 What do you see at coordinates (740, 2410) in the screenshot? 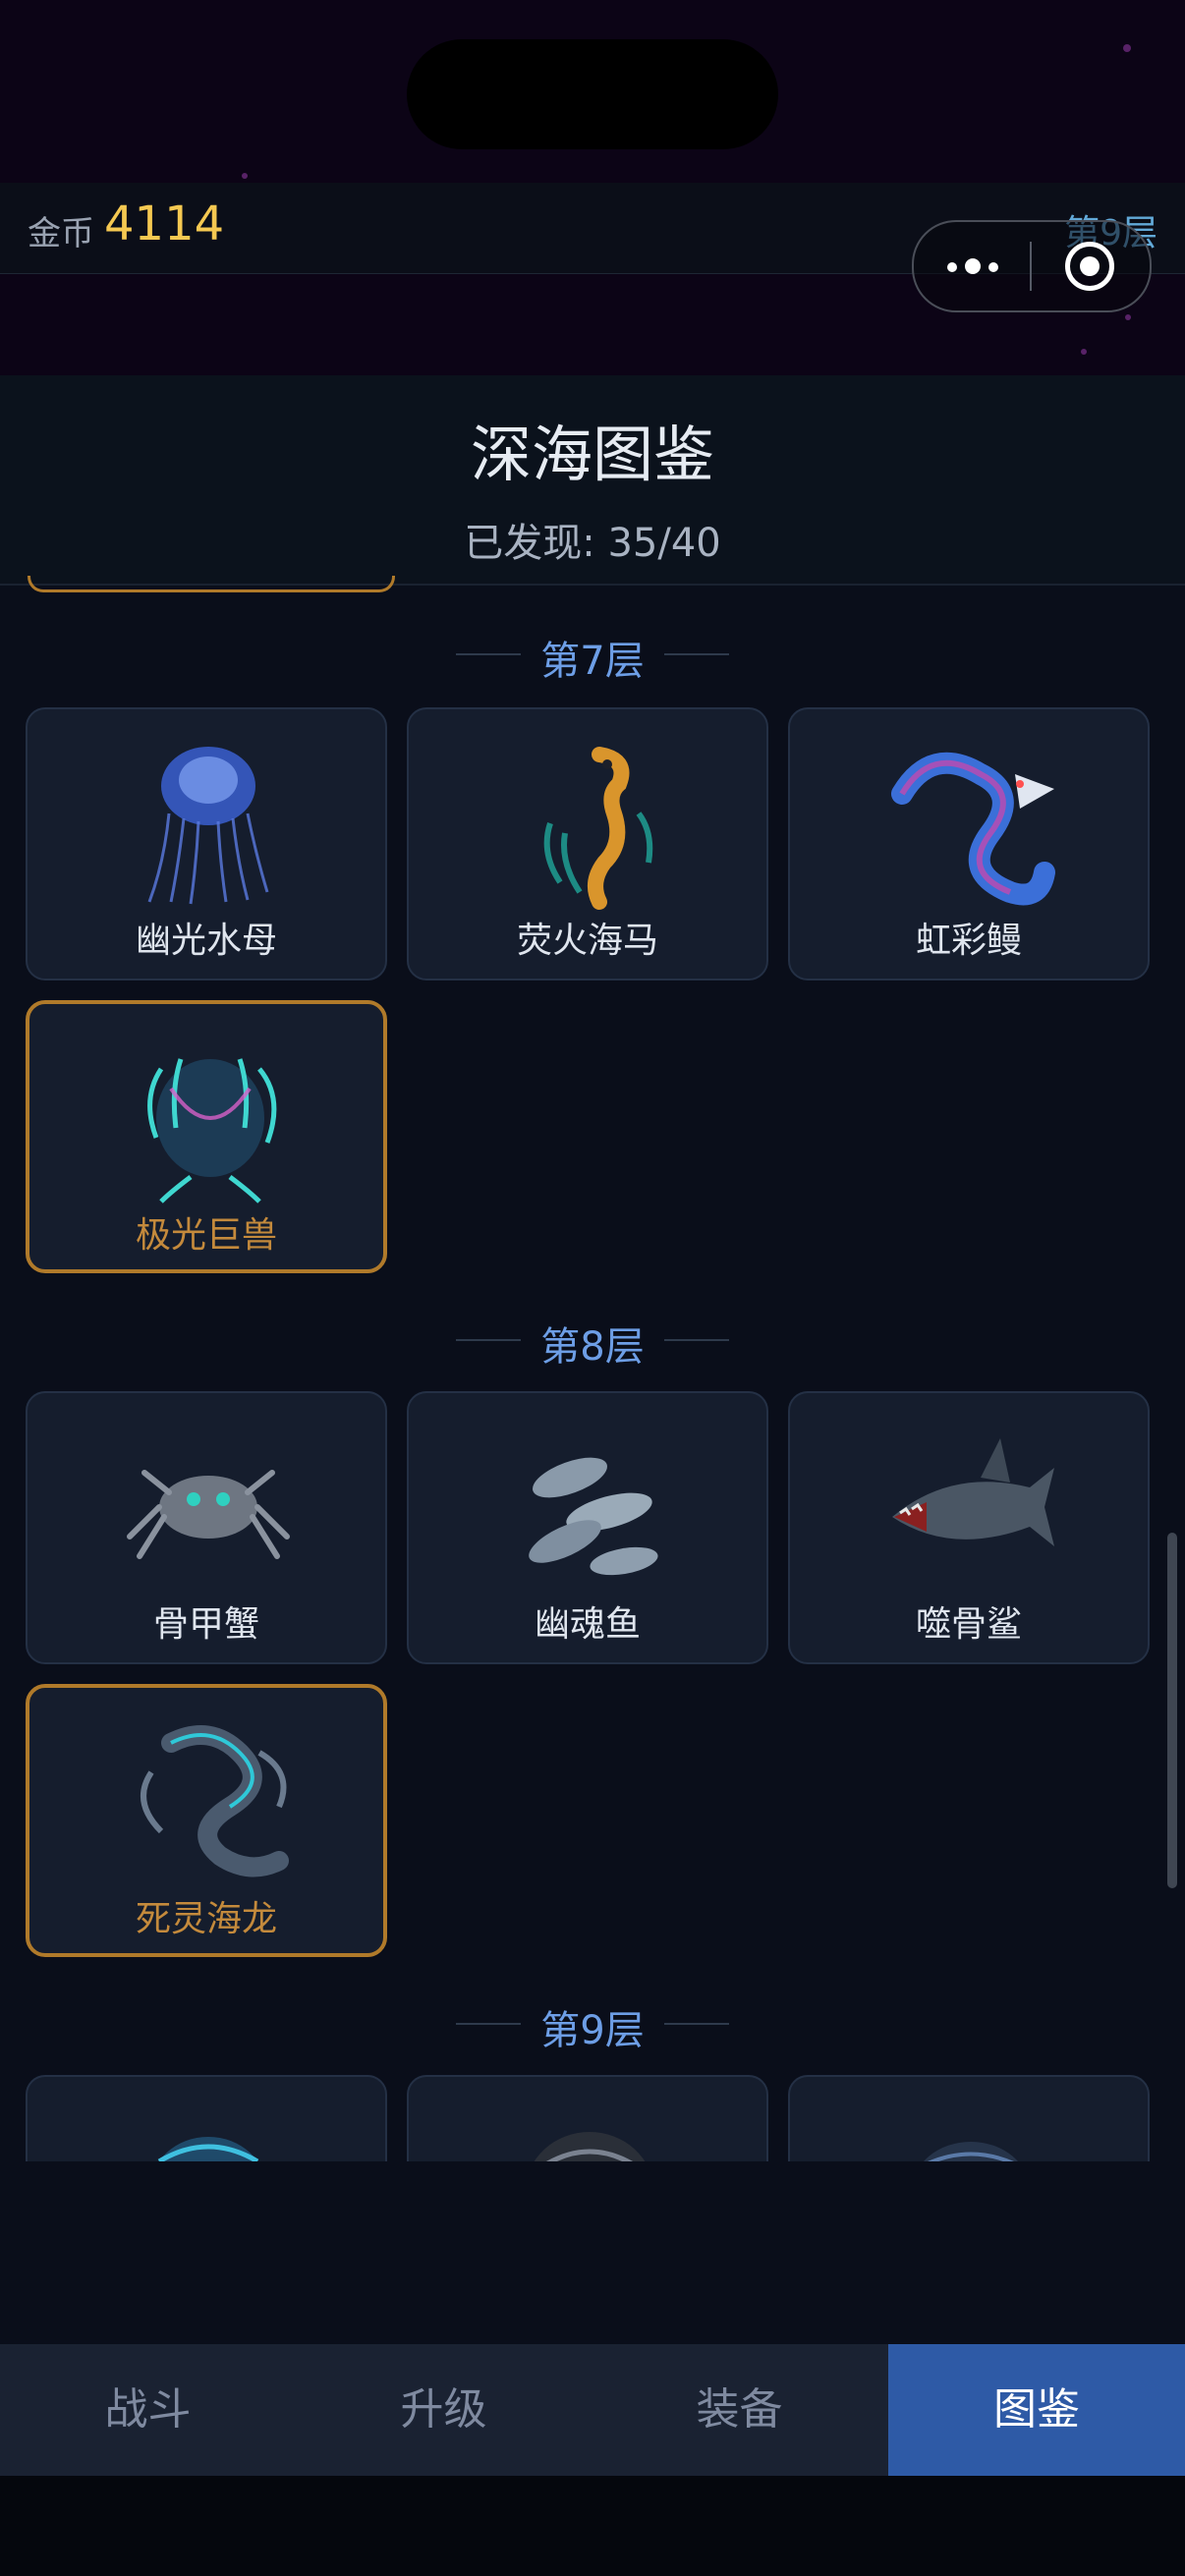
I see `tab-equipment: 装备` at bounding box center [740, 2410].